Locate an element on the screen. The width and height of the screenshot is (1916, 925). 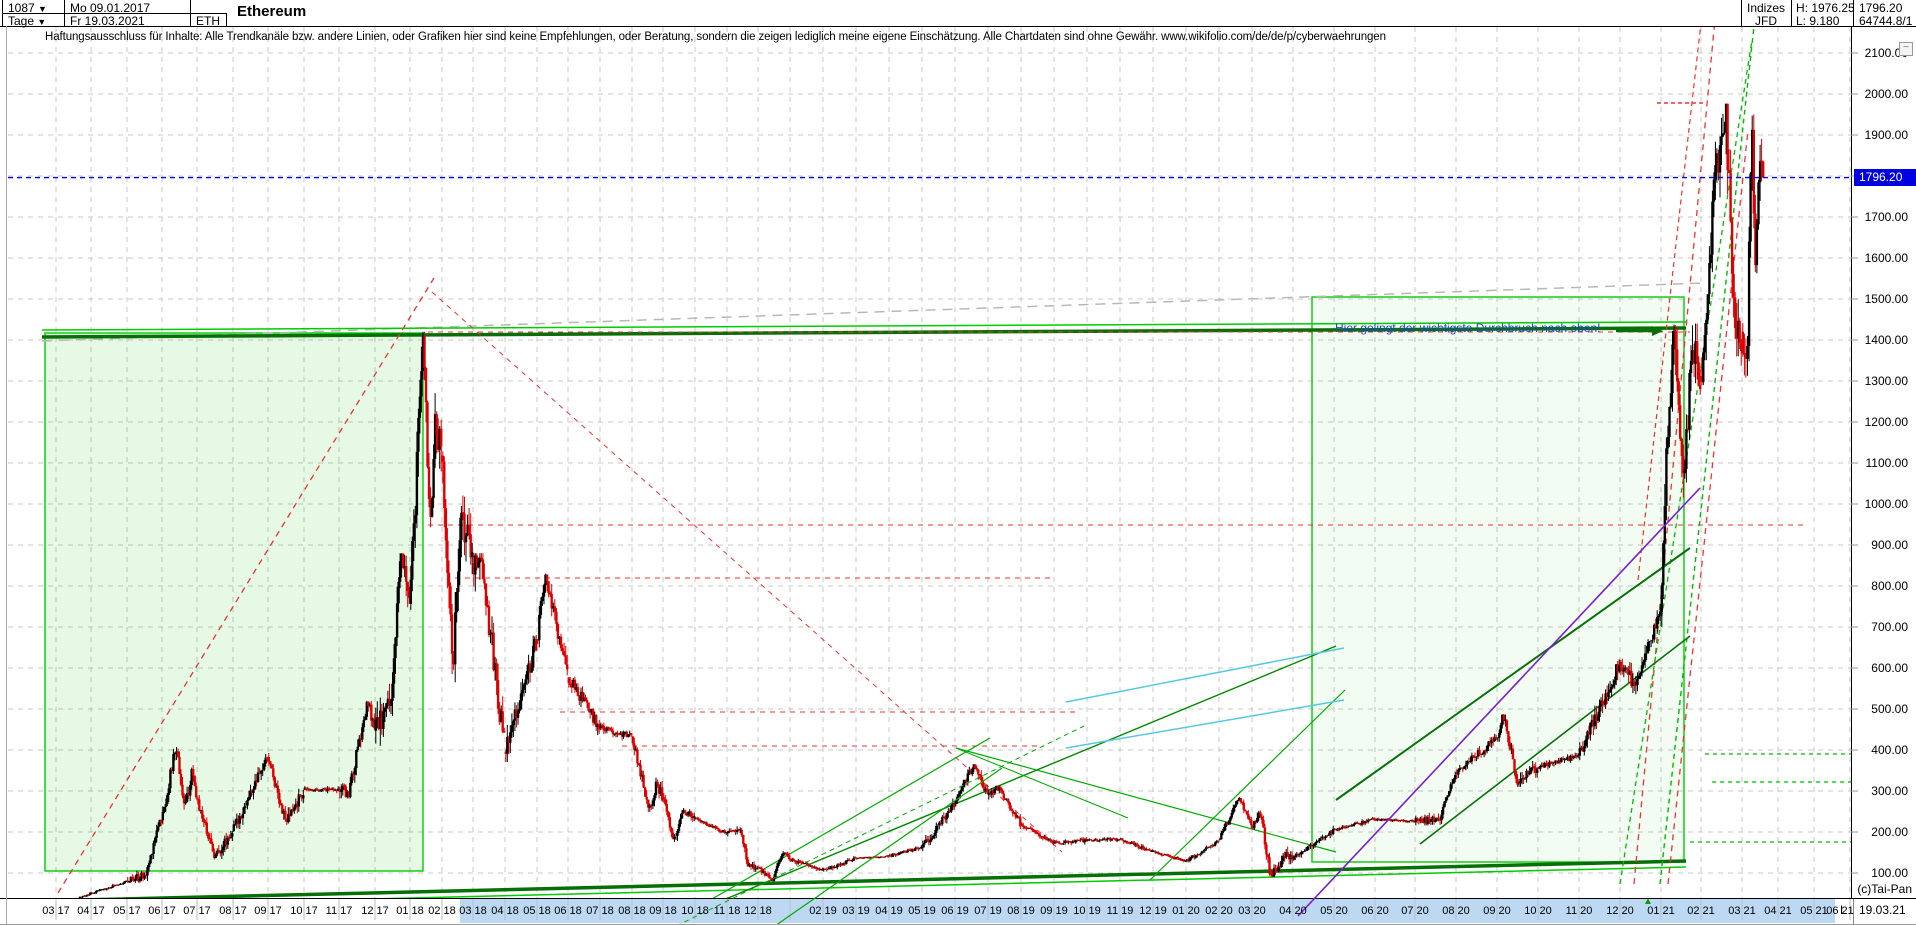
copyright-label: (c)Tai-Pan is located at coordinates (1884, 889).